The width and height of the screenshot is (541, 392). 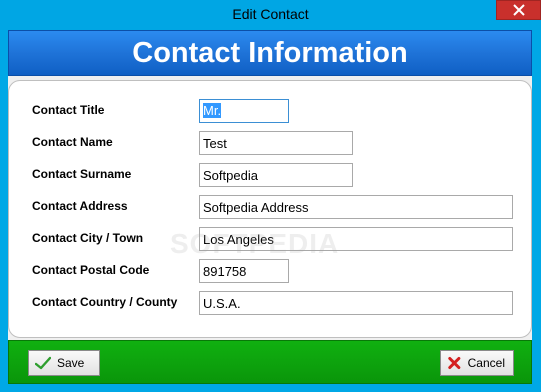 I want to click on contact-surname-label: Contact Surname, so click(x=82, y=174).